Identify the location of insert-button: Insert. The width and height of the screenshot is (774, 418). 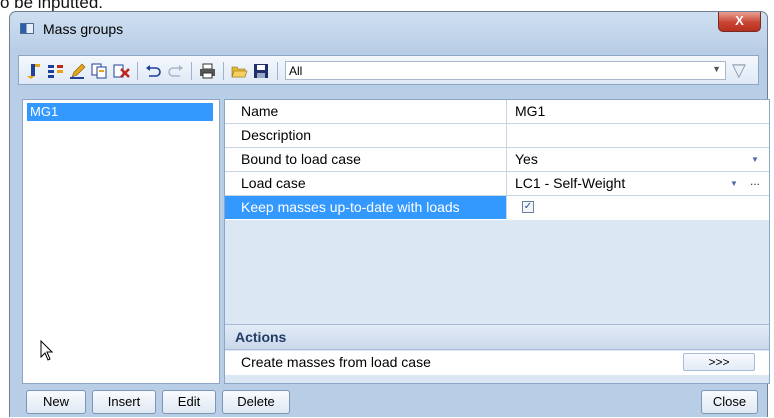
(124, 402).